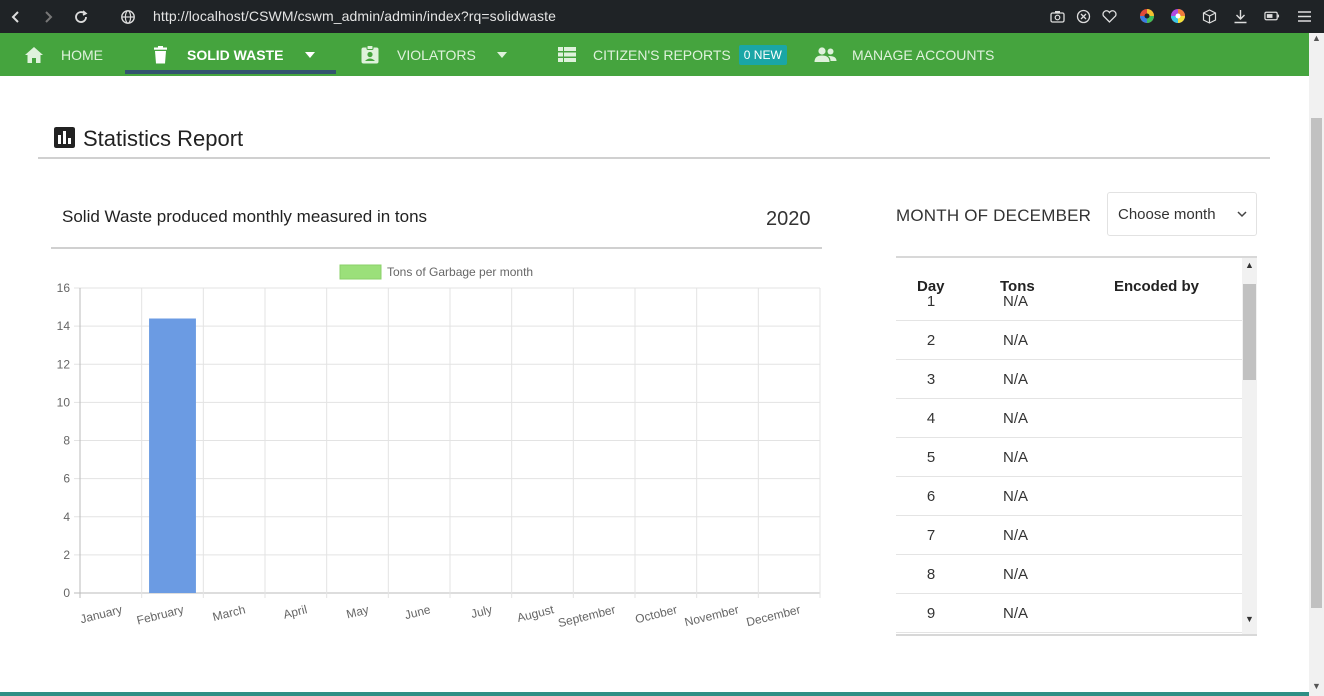  What do you see at coordinates (931, 496) in the screenshot?
I see `day-cell: 6` at bounding box center [931, 496].